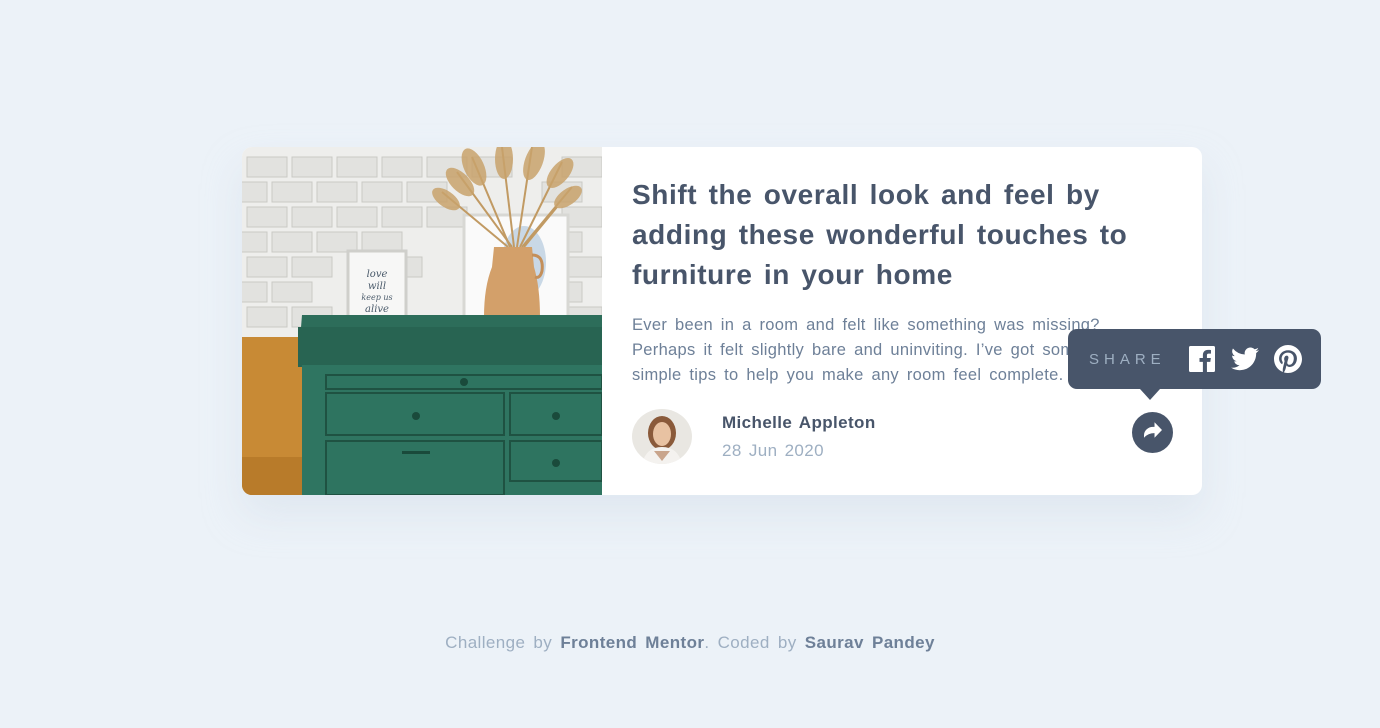 The width and height of the screenshot is (1380, 728). What do you see at coordinates (1244, 359) in the screenshot?
I see `twitter-icon` at bounding box center [1244, 359].